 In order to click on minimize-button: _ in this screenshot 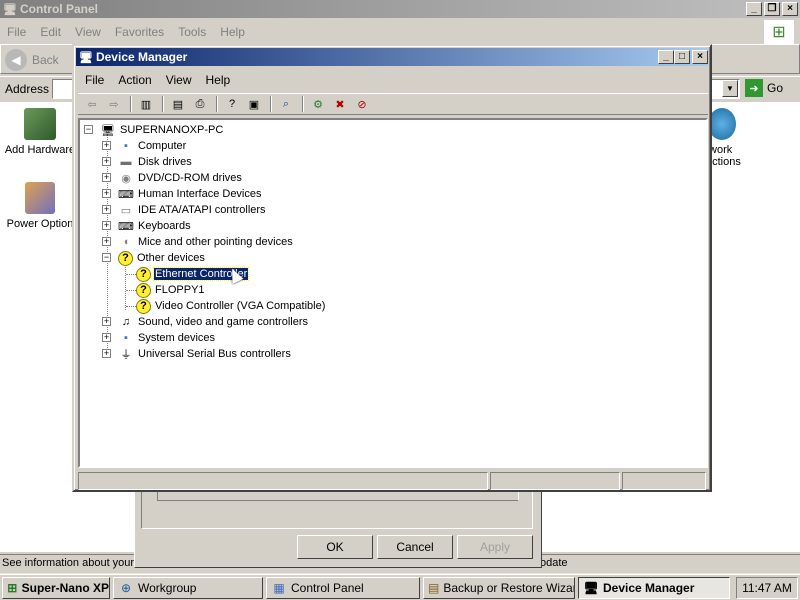, I will do `click(754, 9)`.